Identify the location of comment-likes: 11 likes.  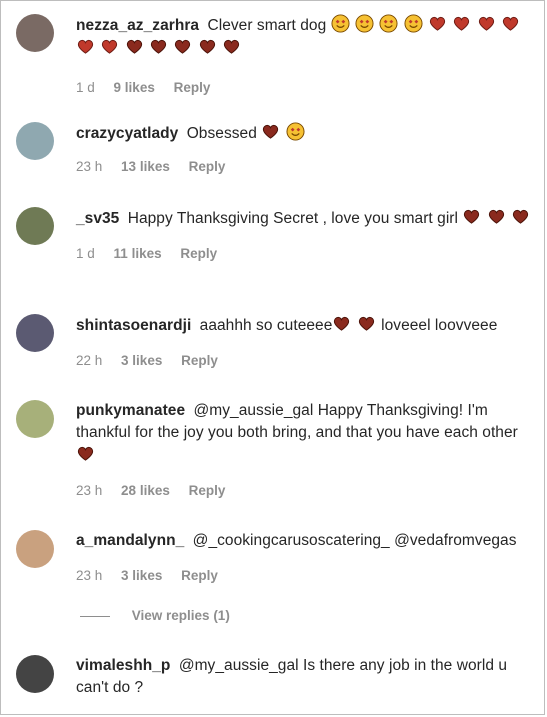
(138, 253).